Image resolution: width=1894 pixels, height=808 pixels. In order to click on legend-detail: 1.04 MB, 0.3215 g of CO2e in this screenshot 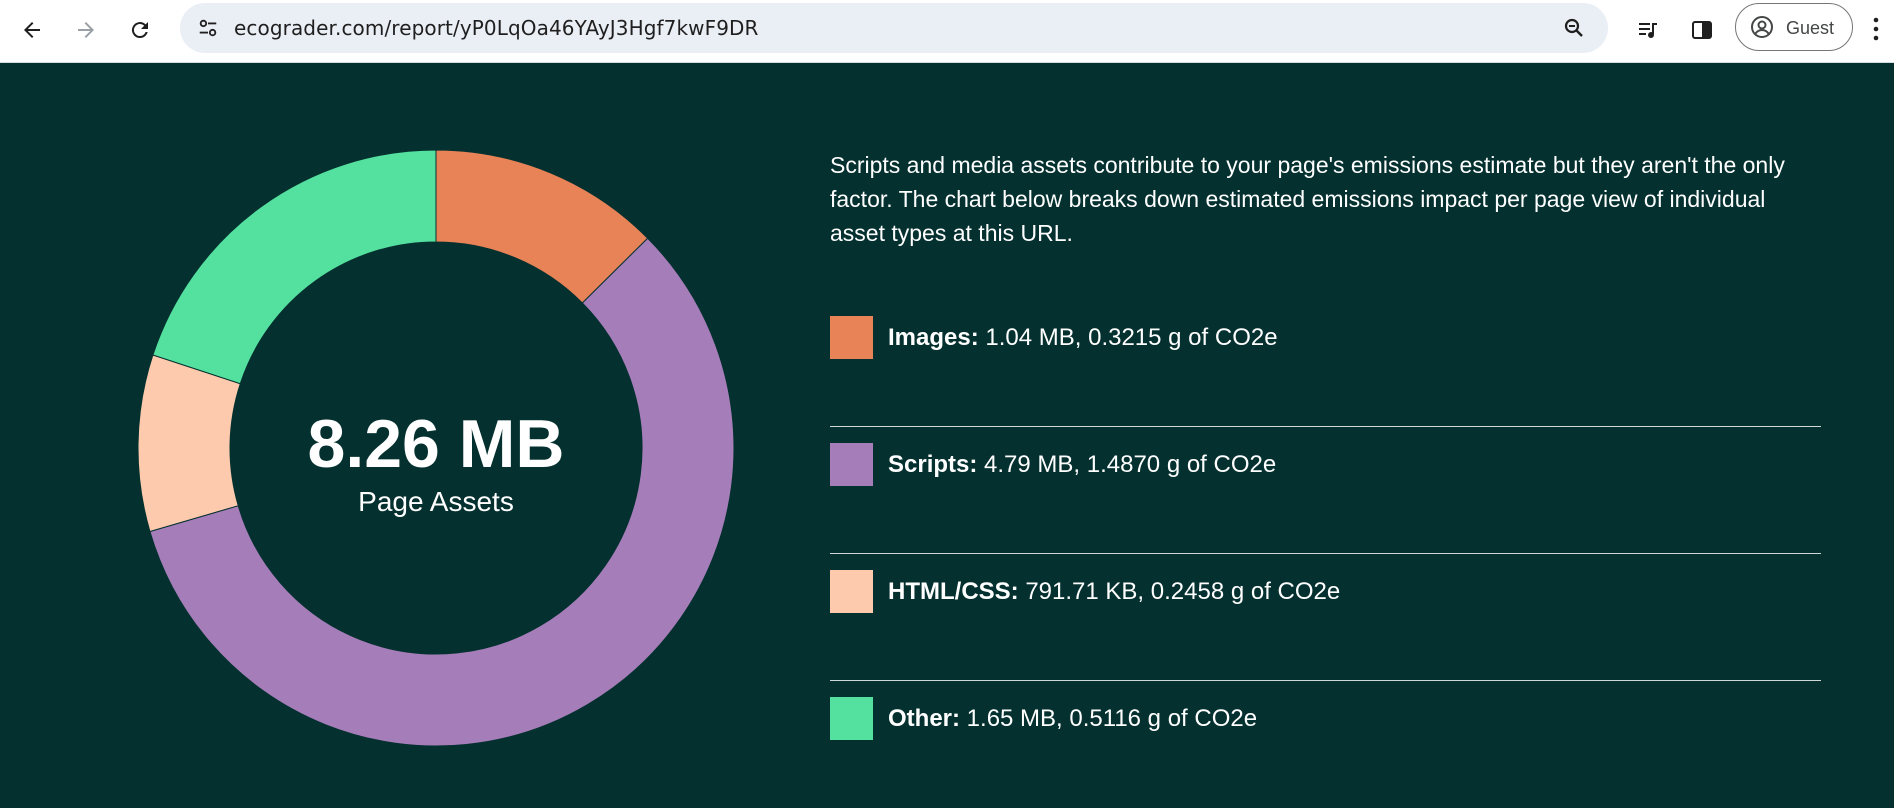, I will do `click(1131, 337)`.